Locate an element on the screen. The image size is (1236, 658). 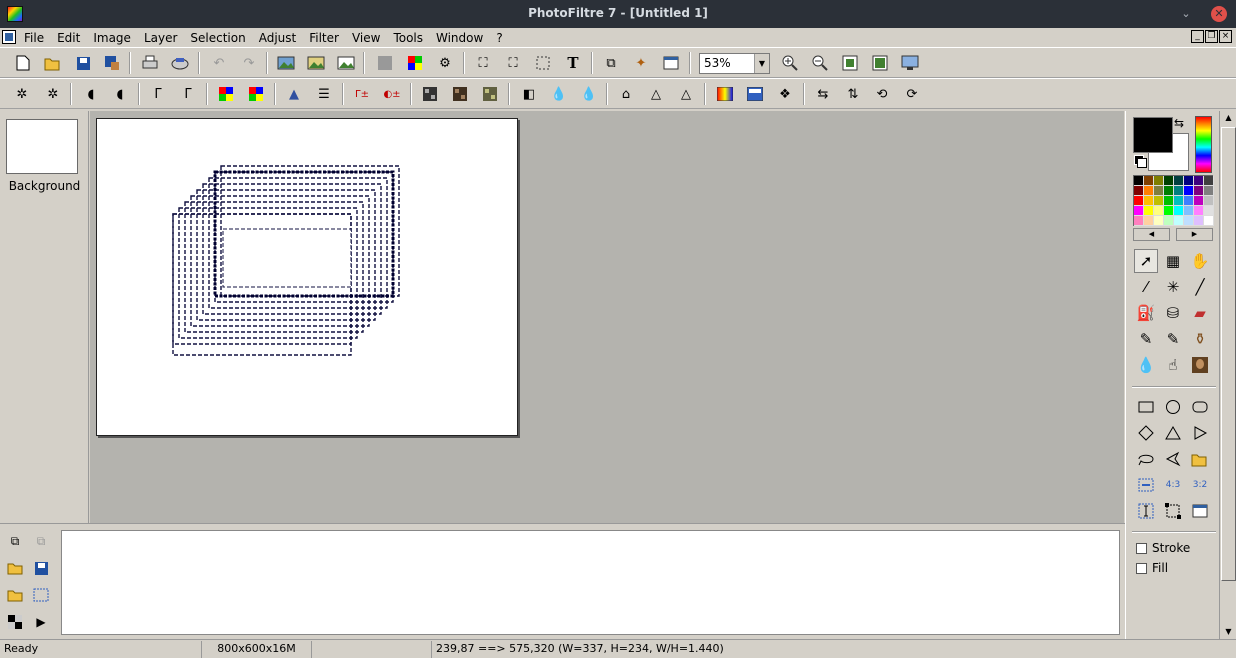
stroke-checkbox is located at coordinates (1141, 548).